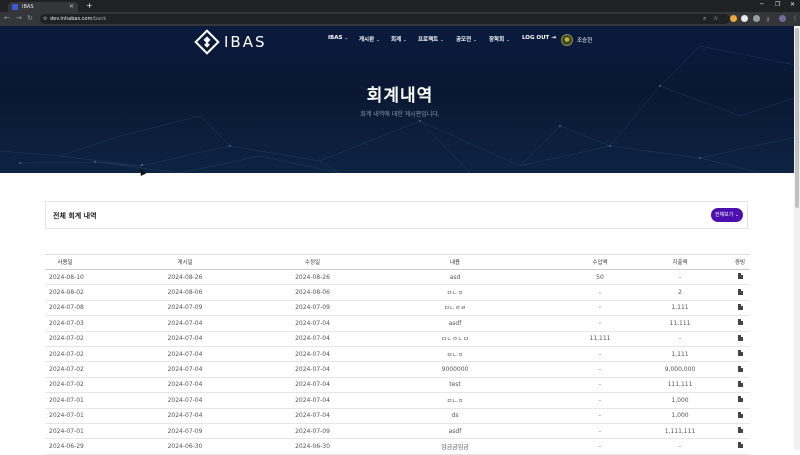 The image size is (800, 455). Describe the element at coordinates (397, 277) in the screenshot. I see `table-row: 2024-08-10 2024-08-26 2024-08-26 asd 50-` at that location.